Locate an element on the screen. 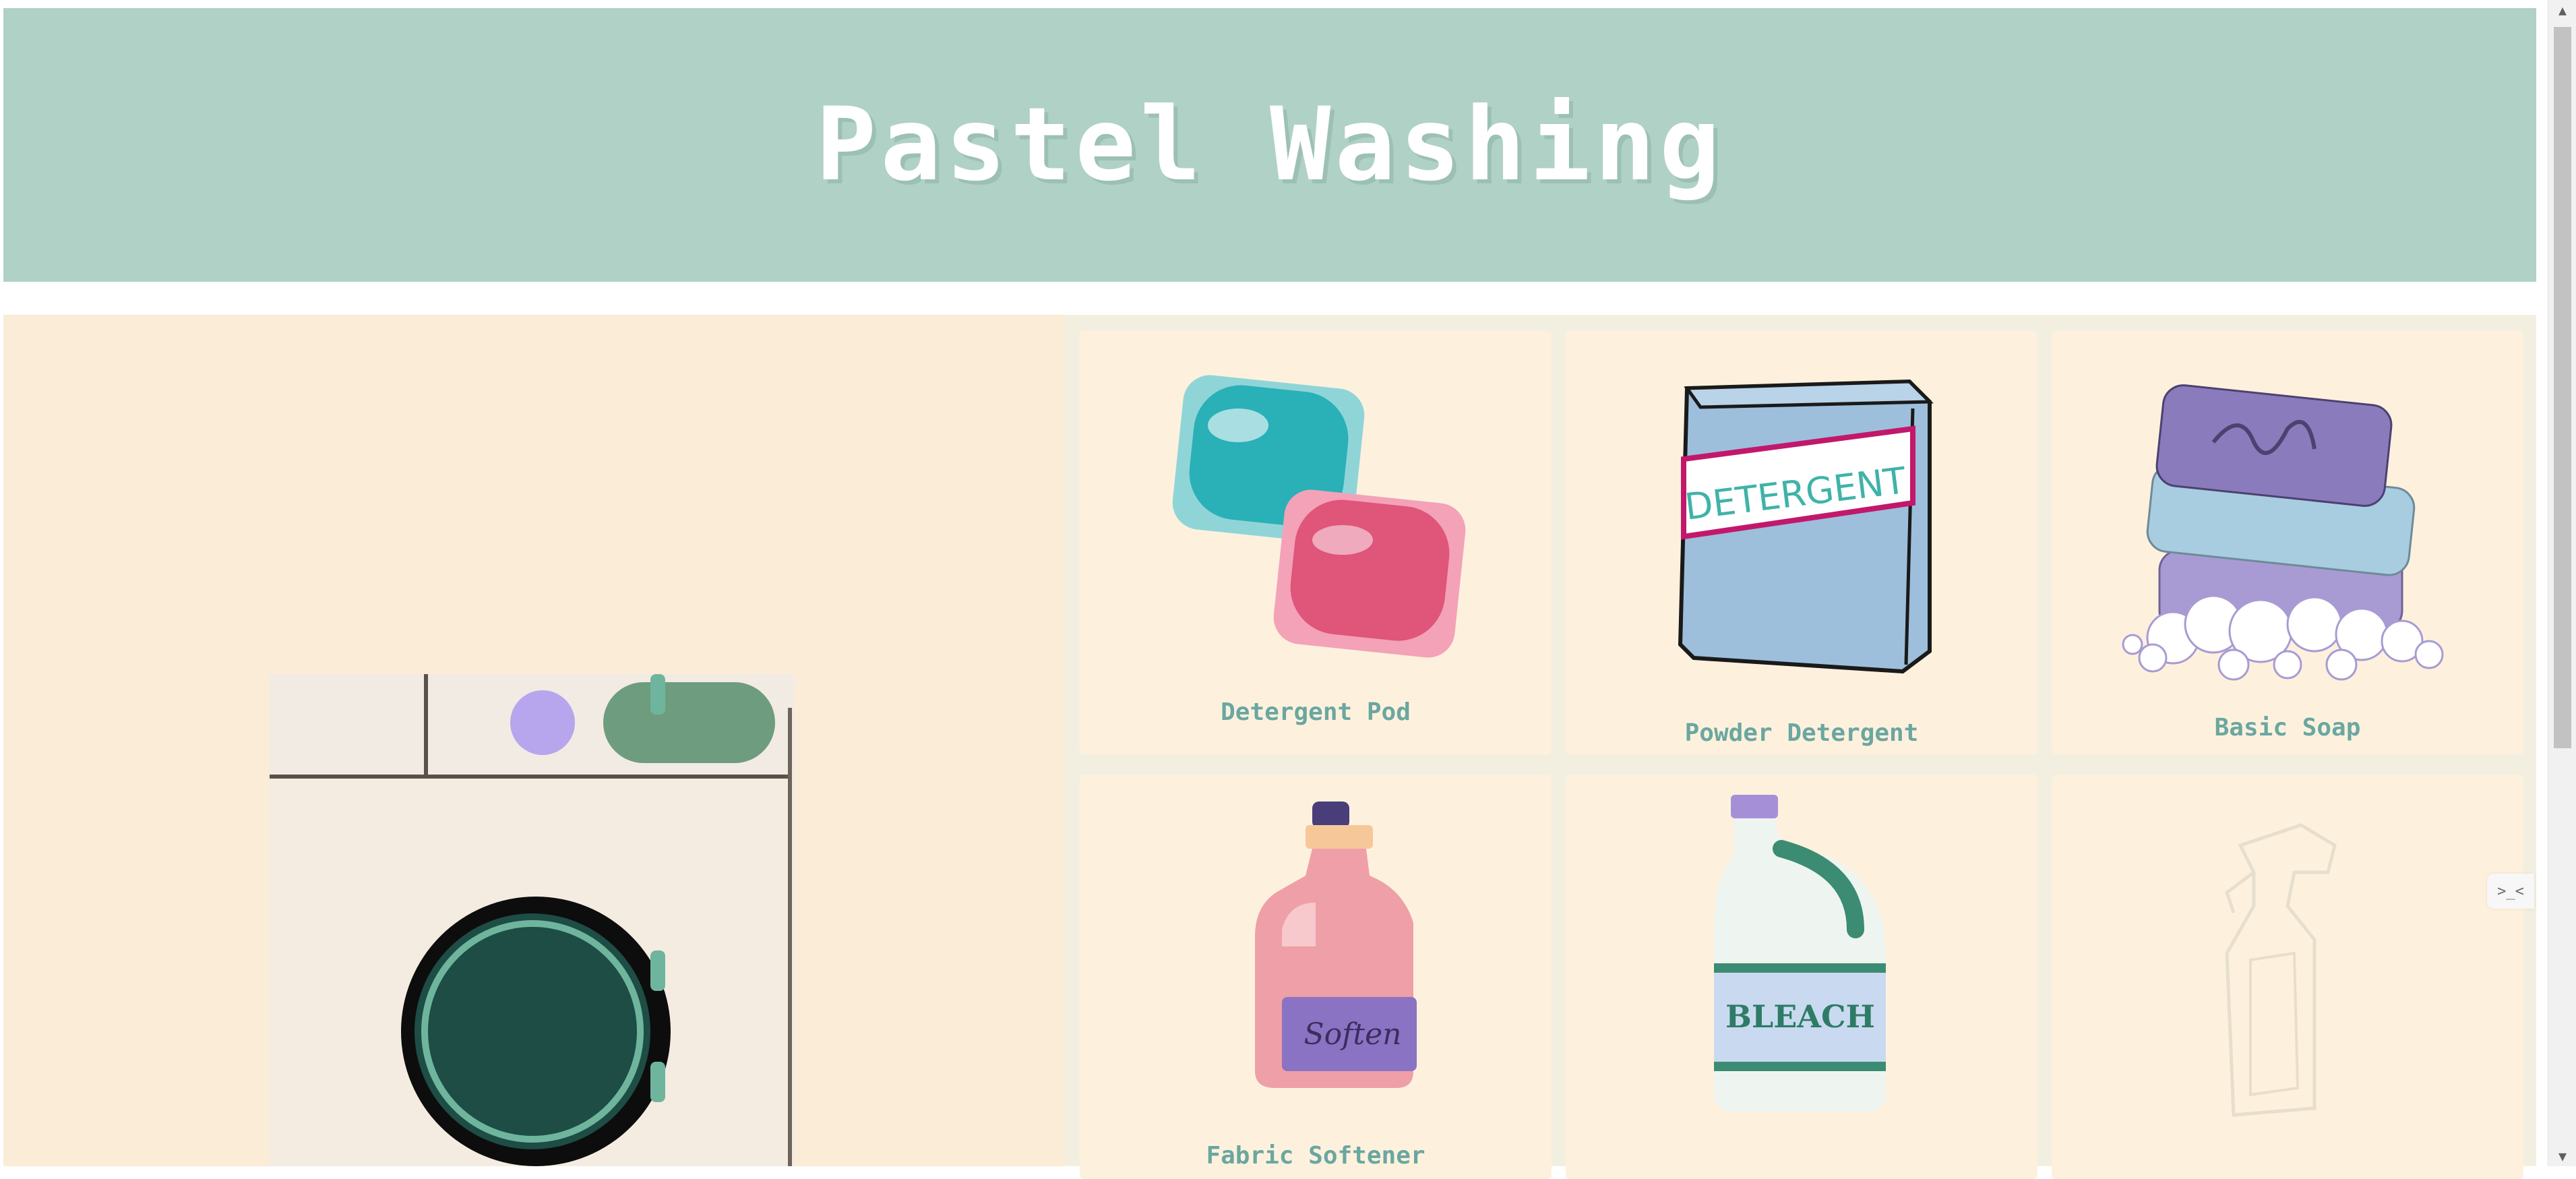  product-card-bleach: BLEACH is located at coordinates (1802, 977).